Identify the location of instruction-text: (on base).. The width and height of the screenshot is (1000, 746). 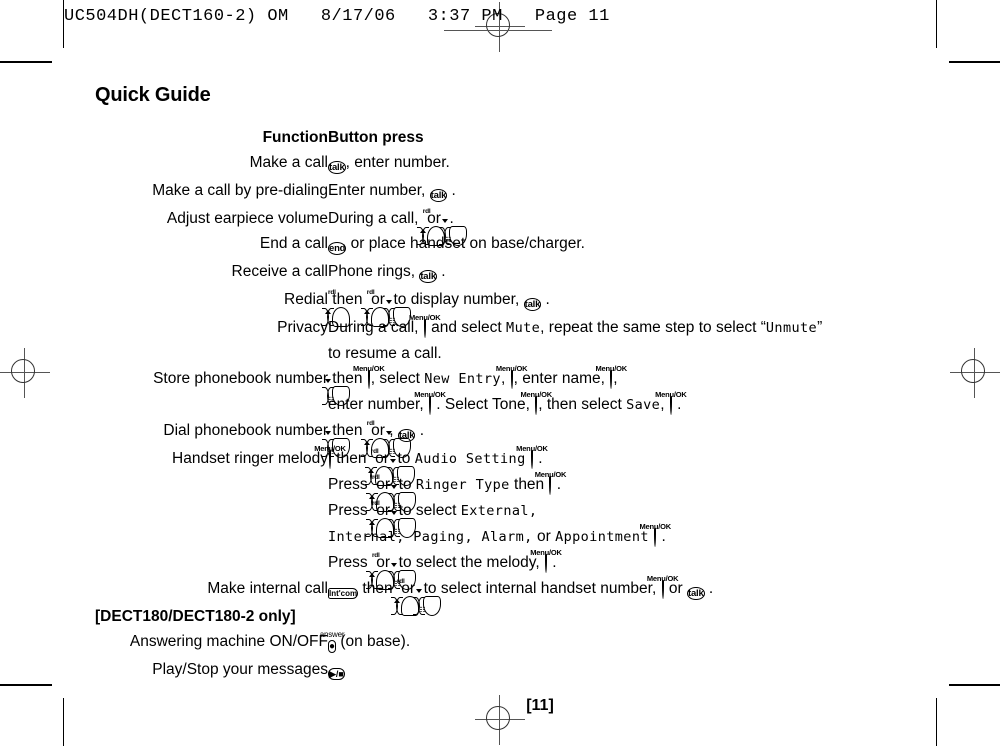
(373, 641).